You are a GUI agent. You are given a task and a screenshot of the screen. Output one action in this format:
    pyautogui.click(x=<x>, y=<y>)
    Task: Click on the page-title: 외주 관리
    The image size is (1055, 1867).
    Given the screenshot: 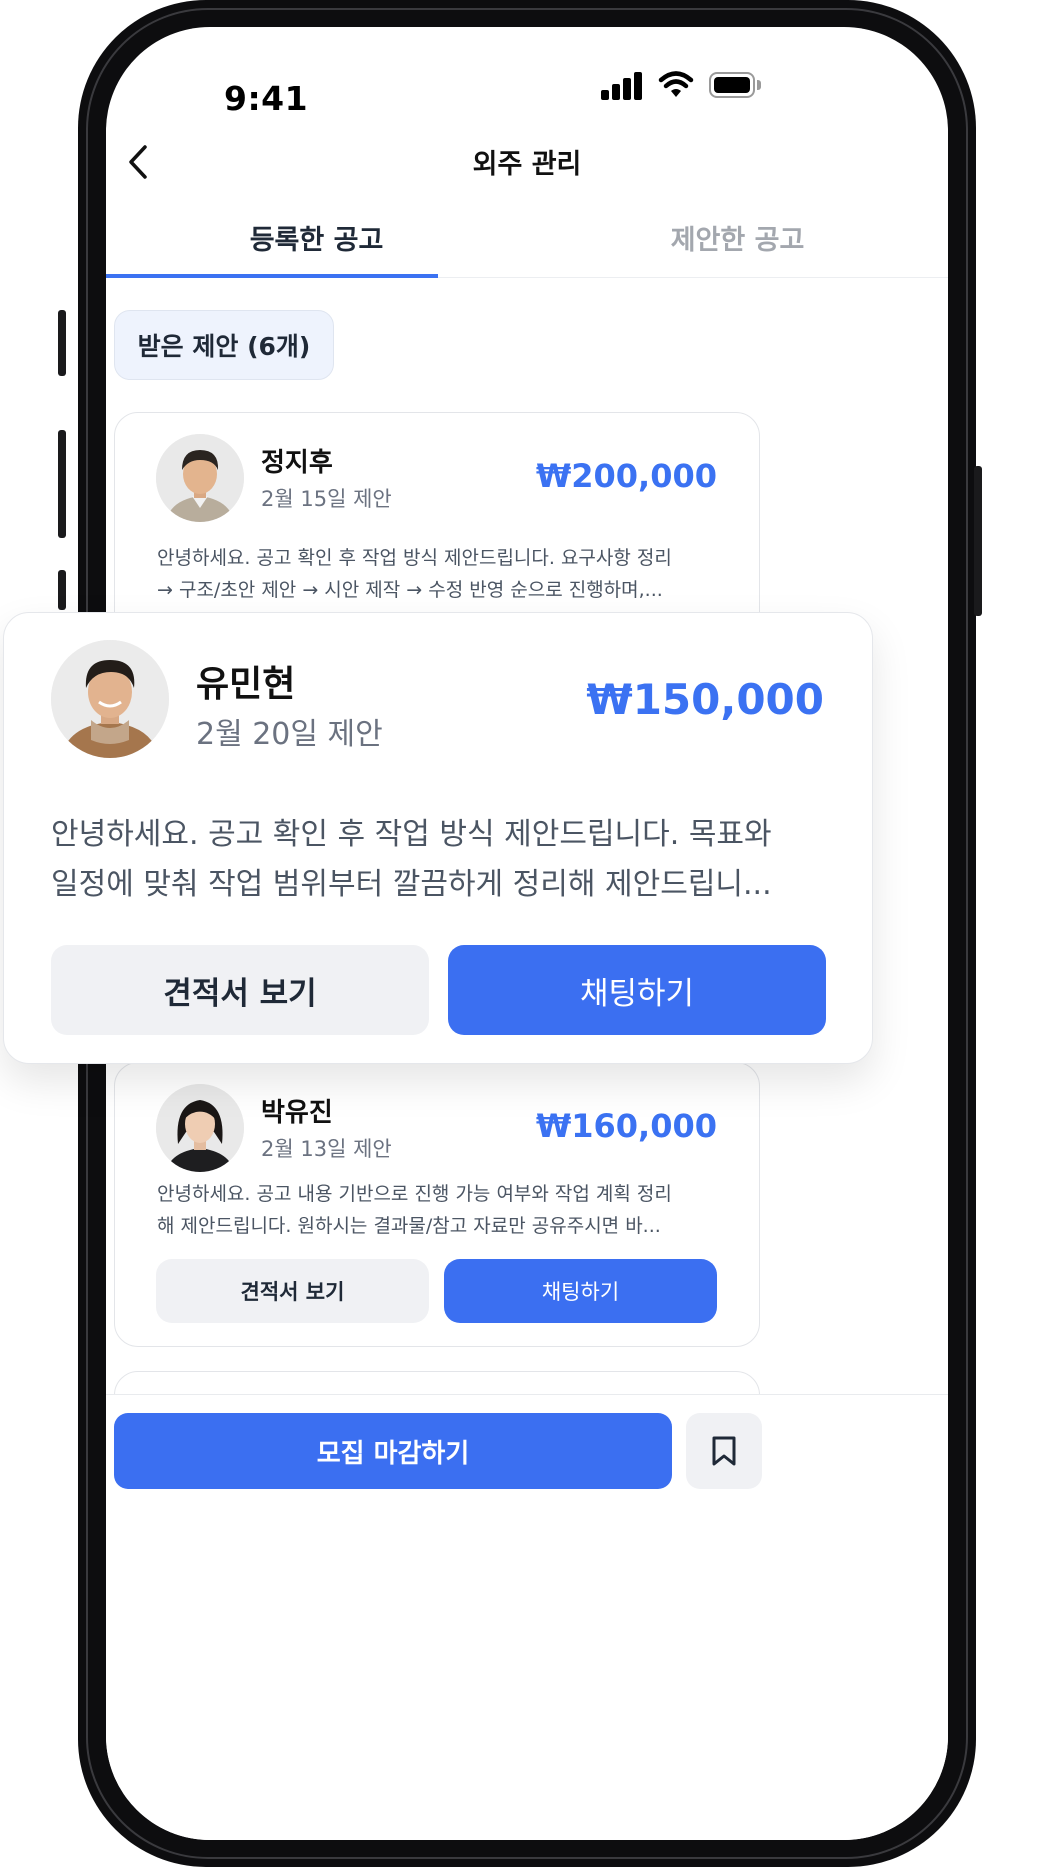 What is the action you would take?
    pyautogui.click(x=527, y=164)
    